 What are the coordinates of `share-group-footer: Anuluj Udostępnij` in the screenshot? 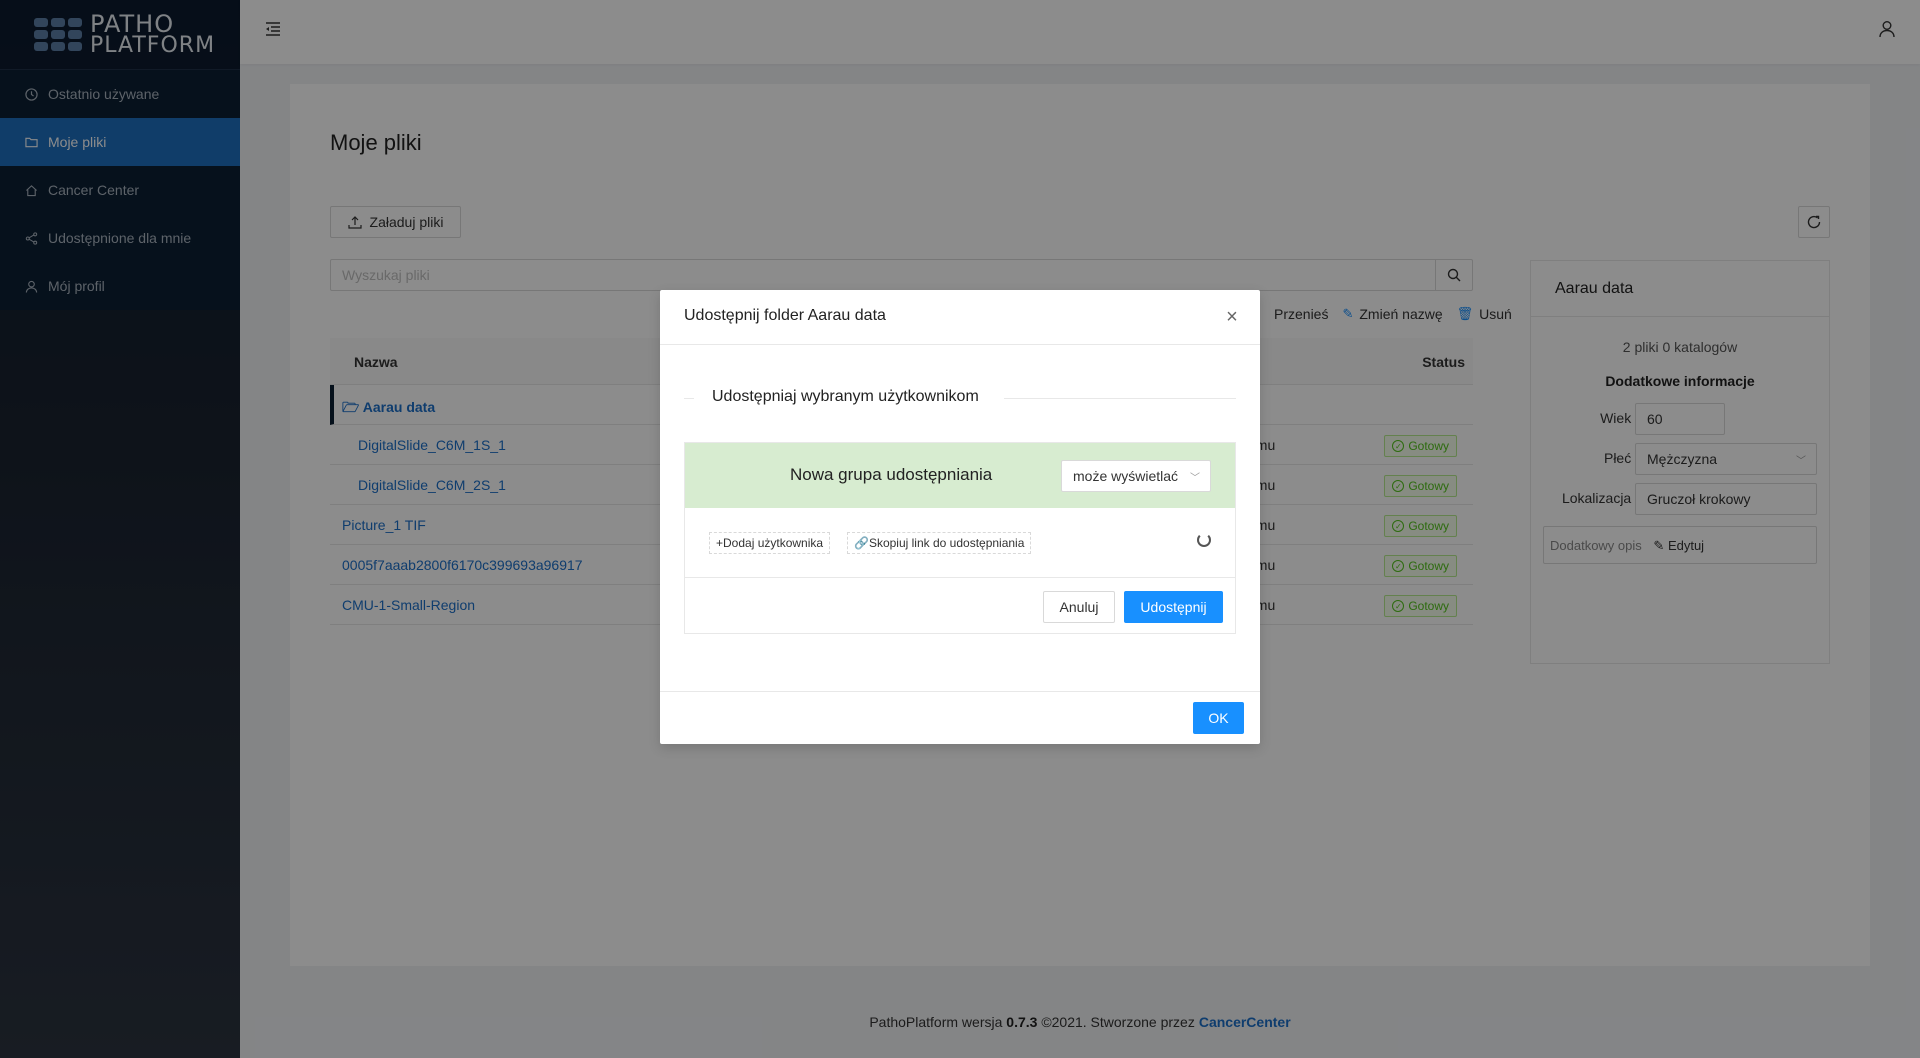 It's located at (960, 605).